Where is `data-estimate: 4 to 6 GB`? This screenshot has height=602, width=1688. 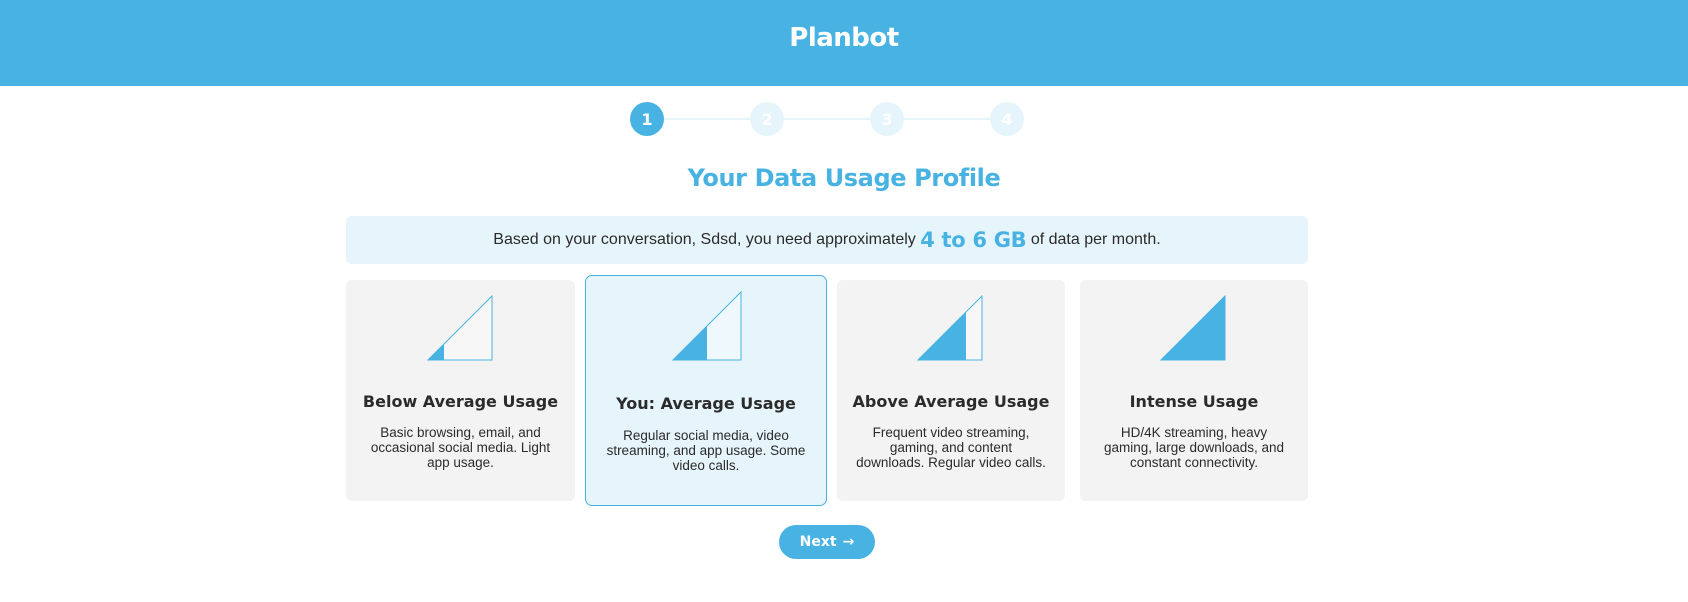 data-estimate: 4 to 6 GB is located at coordinates (973, 240).